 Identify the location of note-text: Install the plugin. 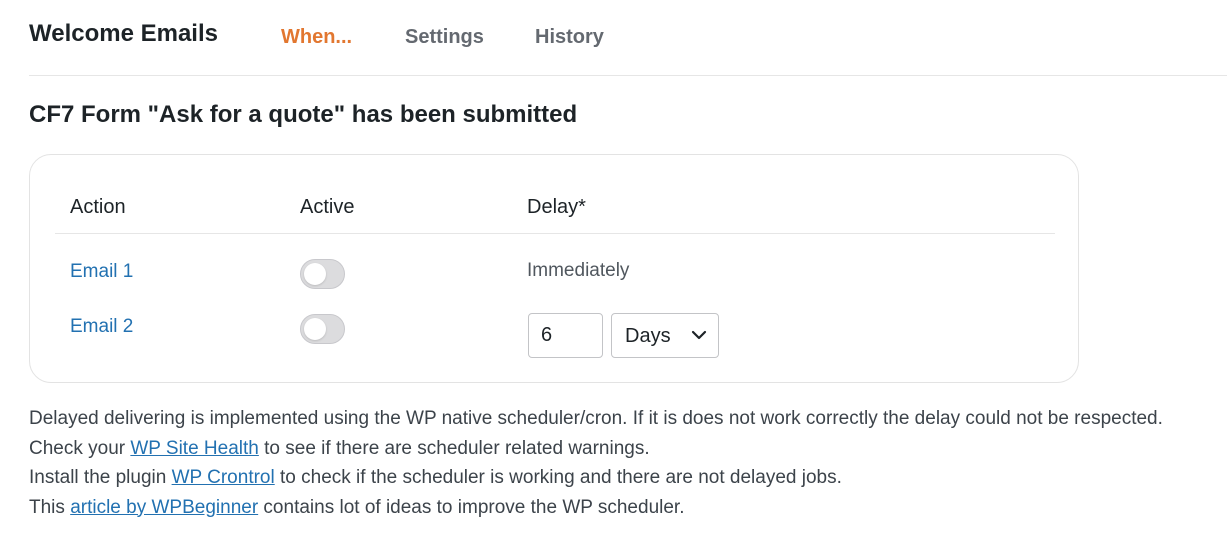
(100, 477).